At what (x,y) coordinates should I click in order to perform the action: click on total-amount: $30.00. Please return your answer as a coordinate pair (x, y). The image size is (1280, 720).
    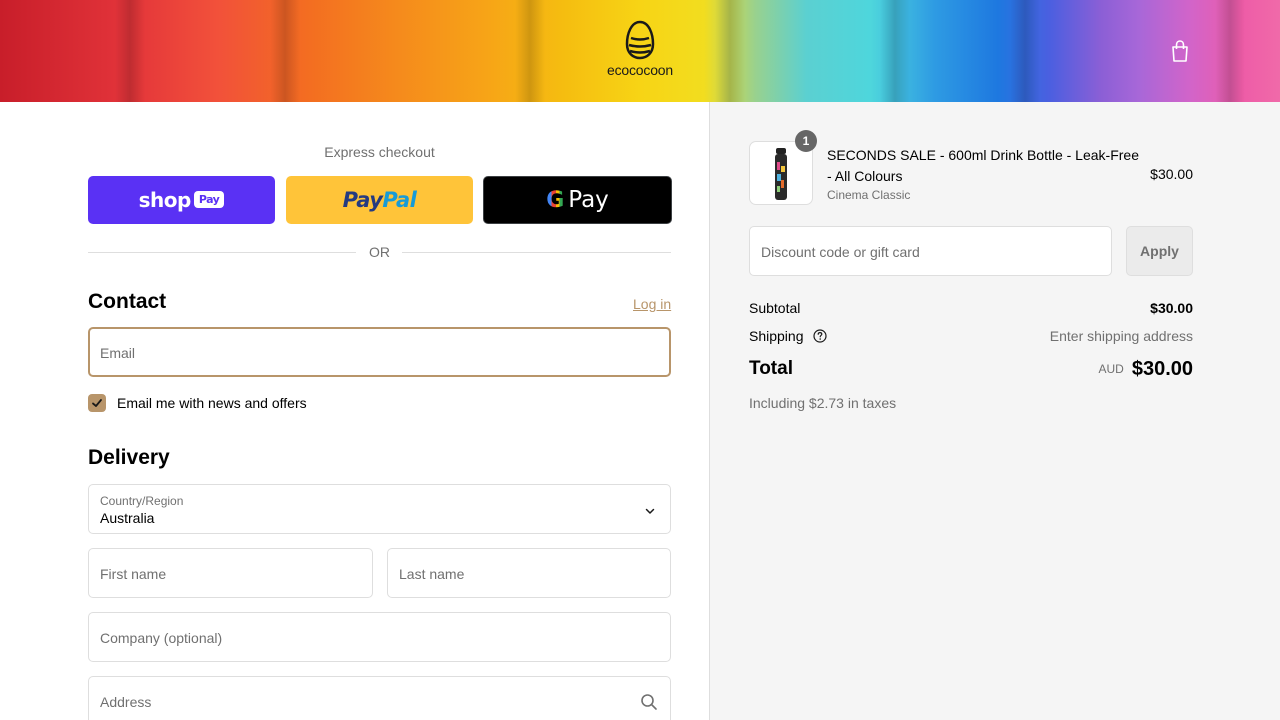
    Looking at the image, I should click on (1162, 369).